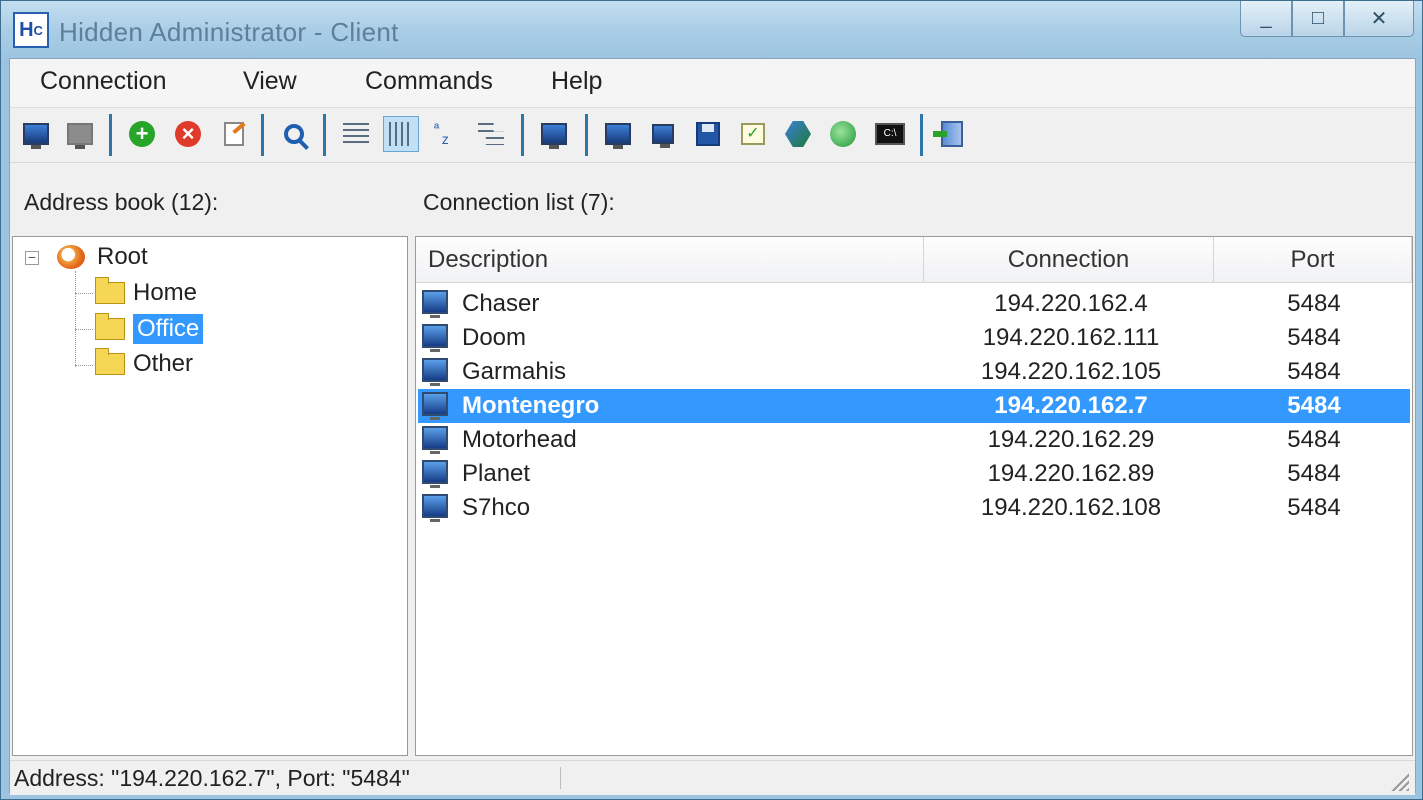 The image size is (1423, 800). Describe the element at coordinates (168, 329) in the screenshot. I see `tree-node-label: Office` at that location.